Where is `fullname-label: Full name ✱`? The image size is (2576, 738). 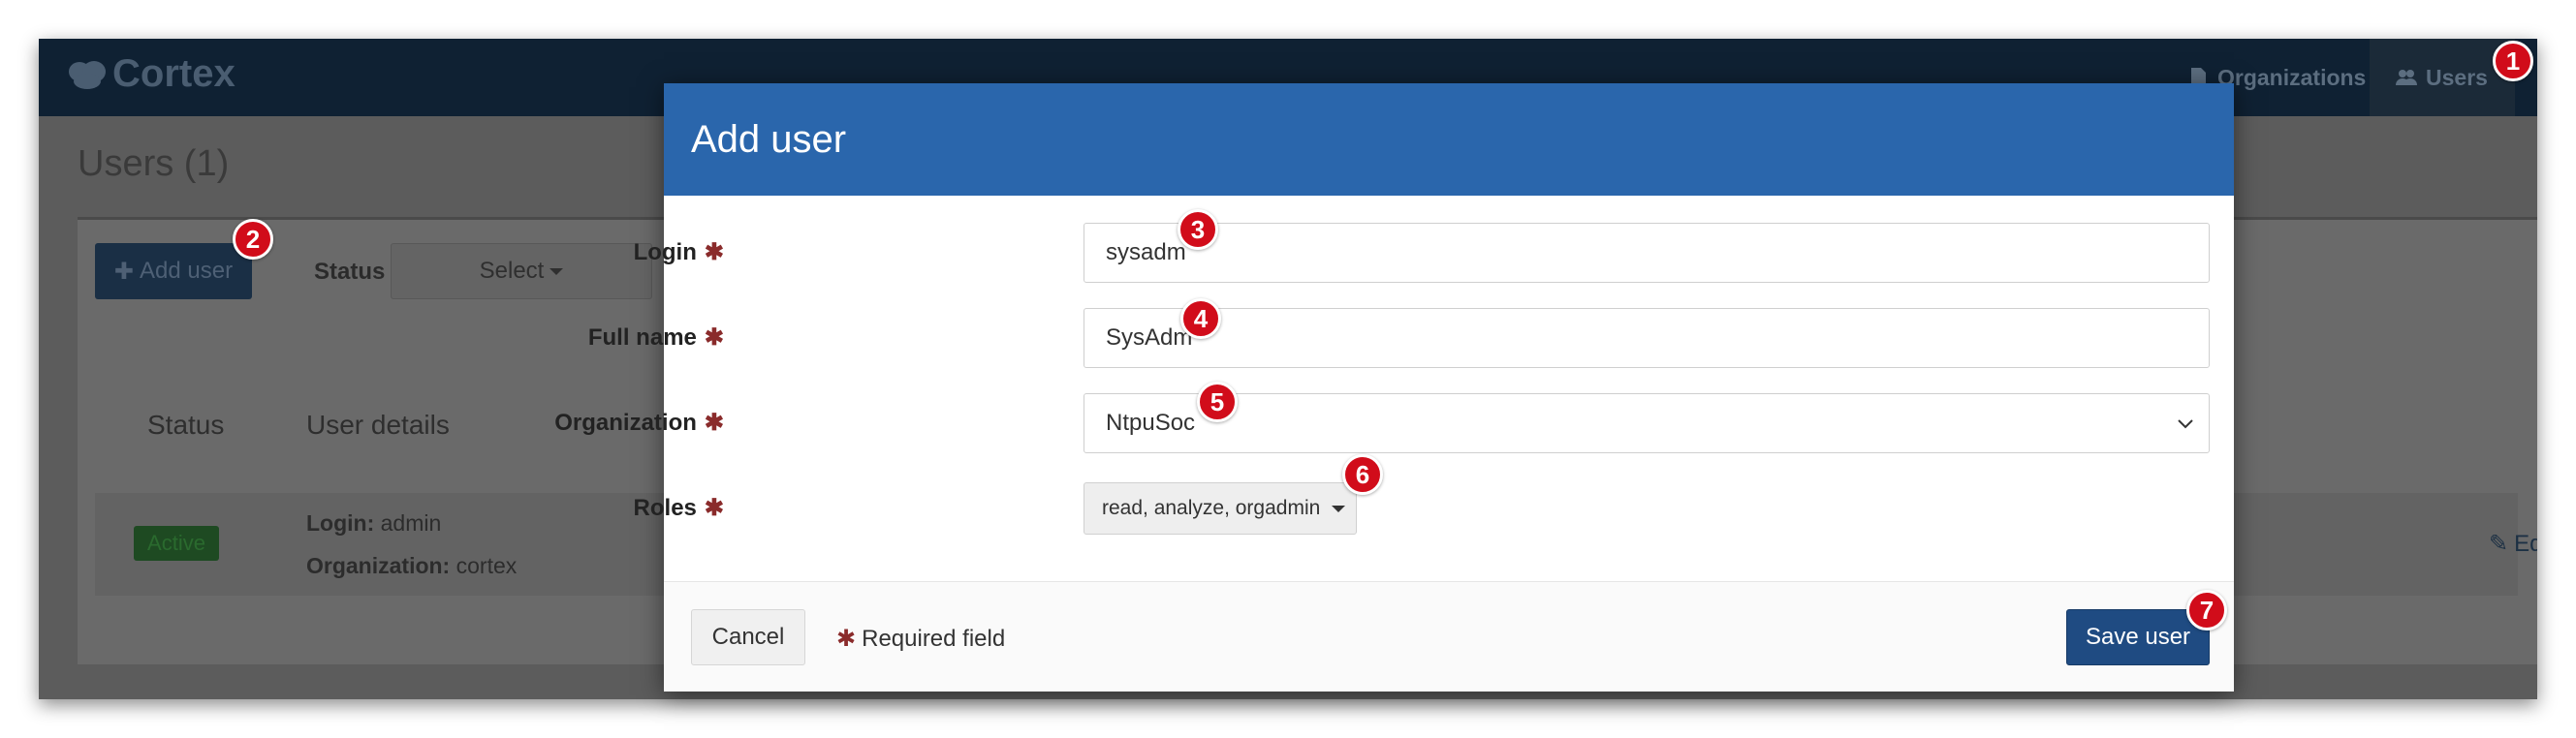
fullname-label: Full name ✱ is located at coordinates (655, 337).